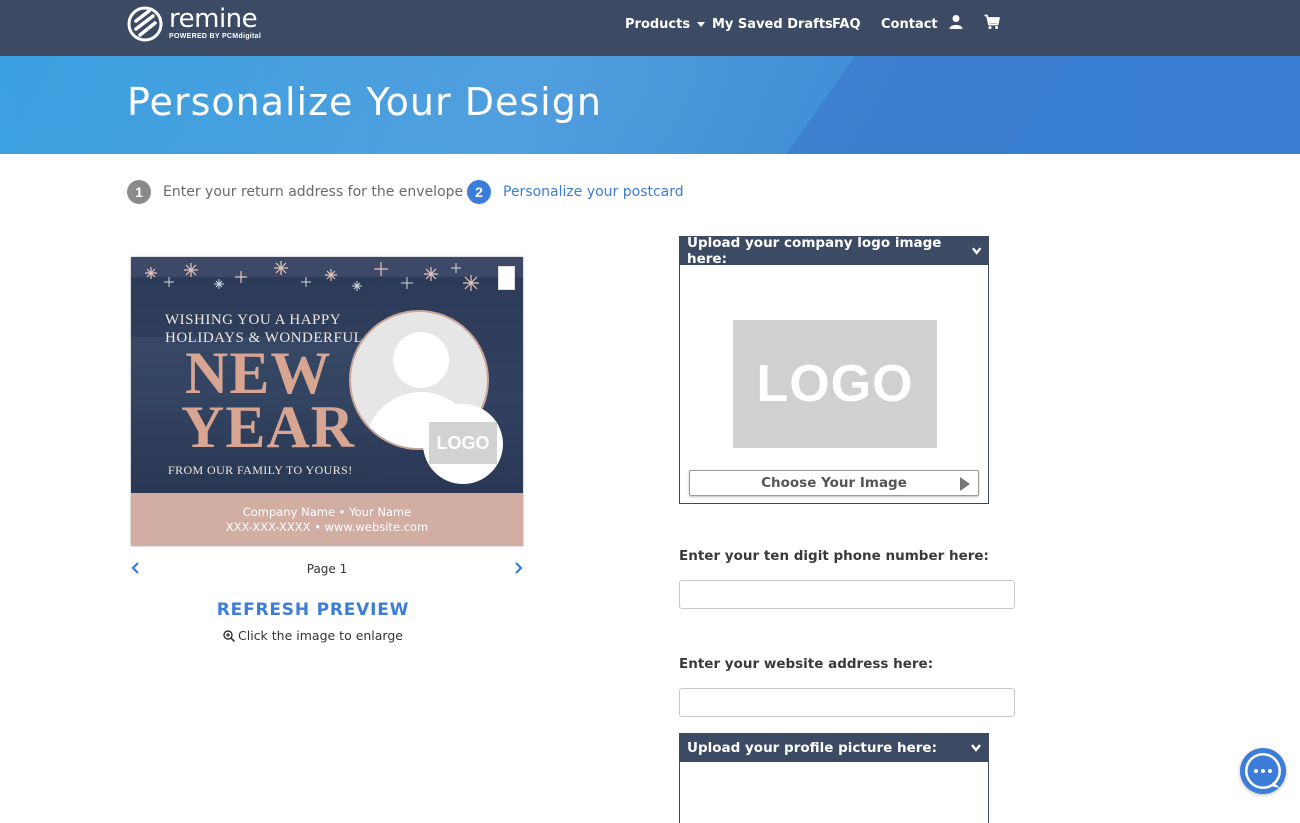  I want to click on page-title: Personalize Your Design, so click(364, 102).